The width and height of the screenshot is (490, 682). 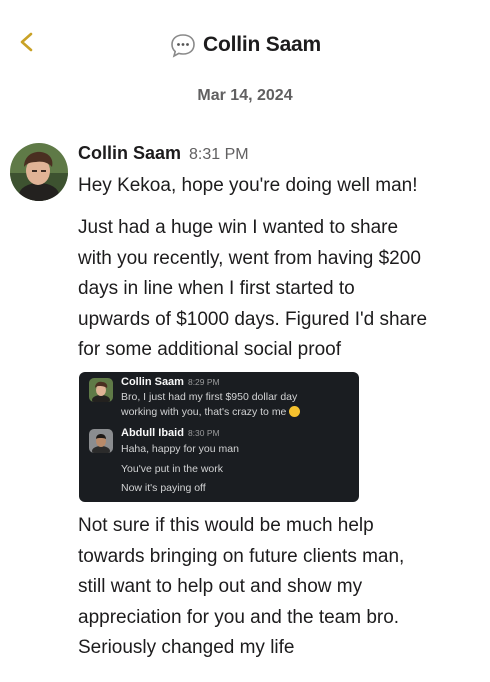 I want to click on message-line: appreciation for you and the team bro., so click(x=239, y=617).